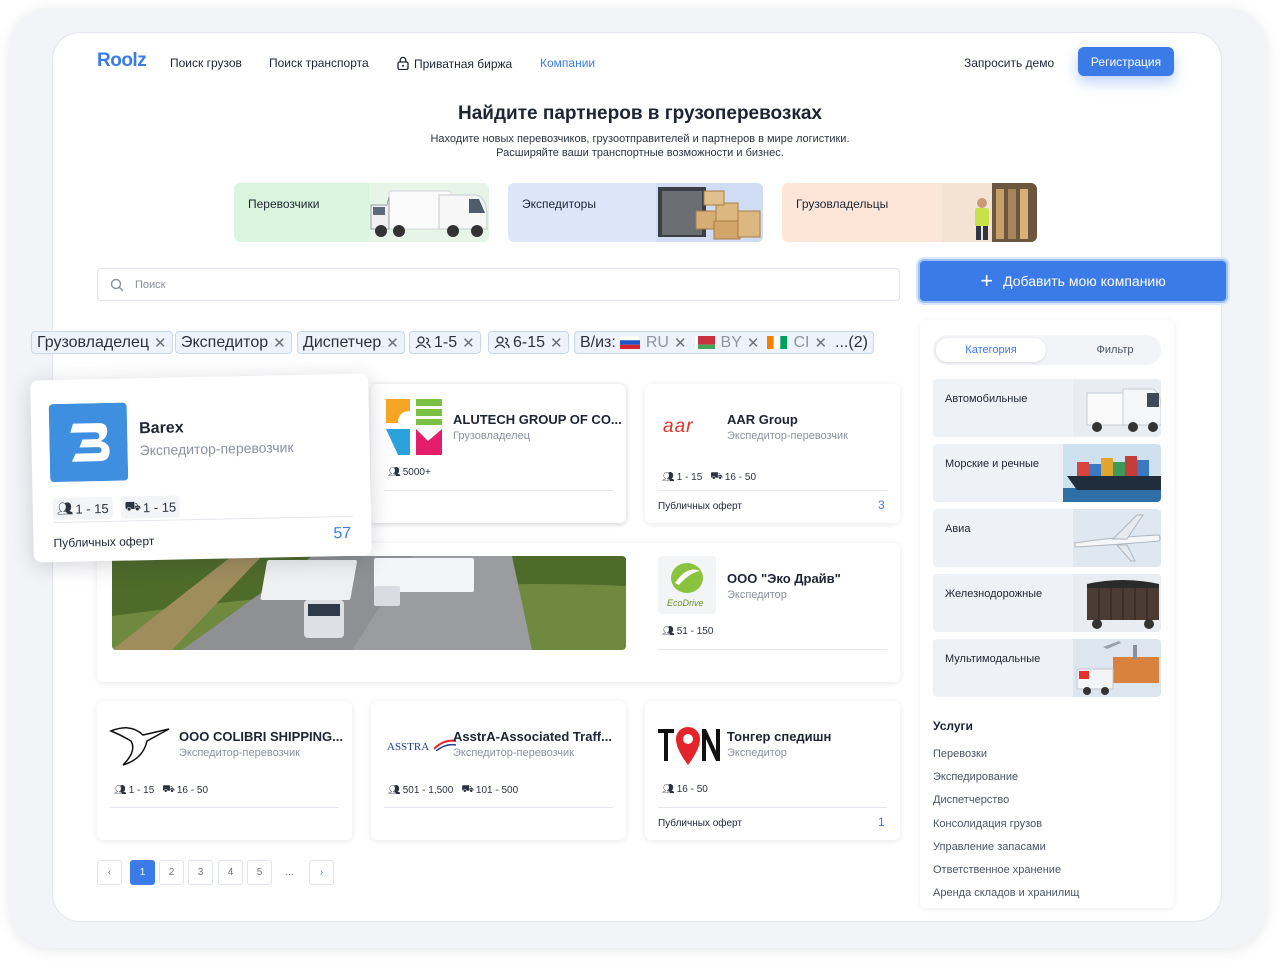 The width and height of the screenshot is (1280, 967). I want to click on barex-logo, so click(88, 442).